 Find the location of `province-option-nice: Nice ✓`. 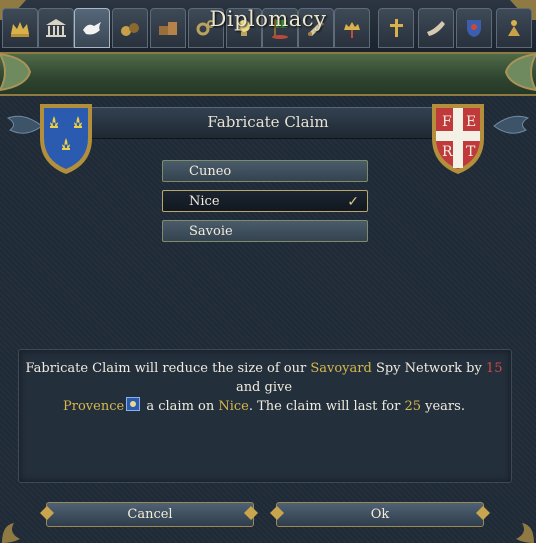

province-option-nice: Nice ✓ is located at coordinates (265, 201).